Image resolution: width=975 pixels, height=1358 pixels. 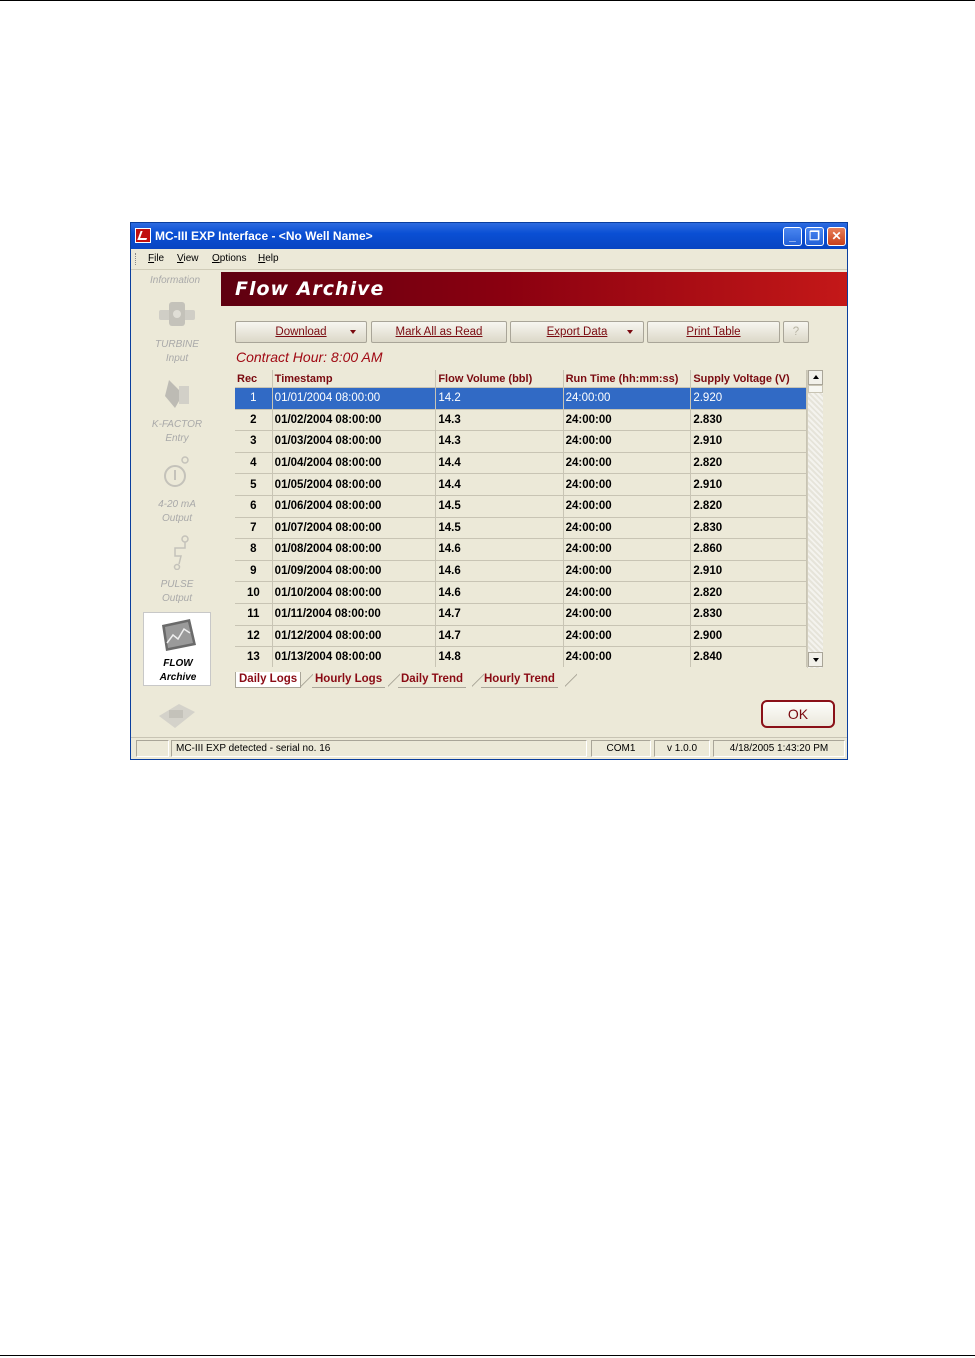 I want to click on print-table-button: Print Table, so click(x=713, y=332).